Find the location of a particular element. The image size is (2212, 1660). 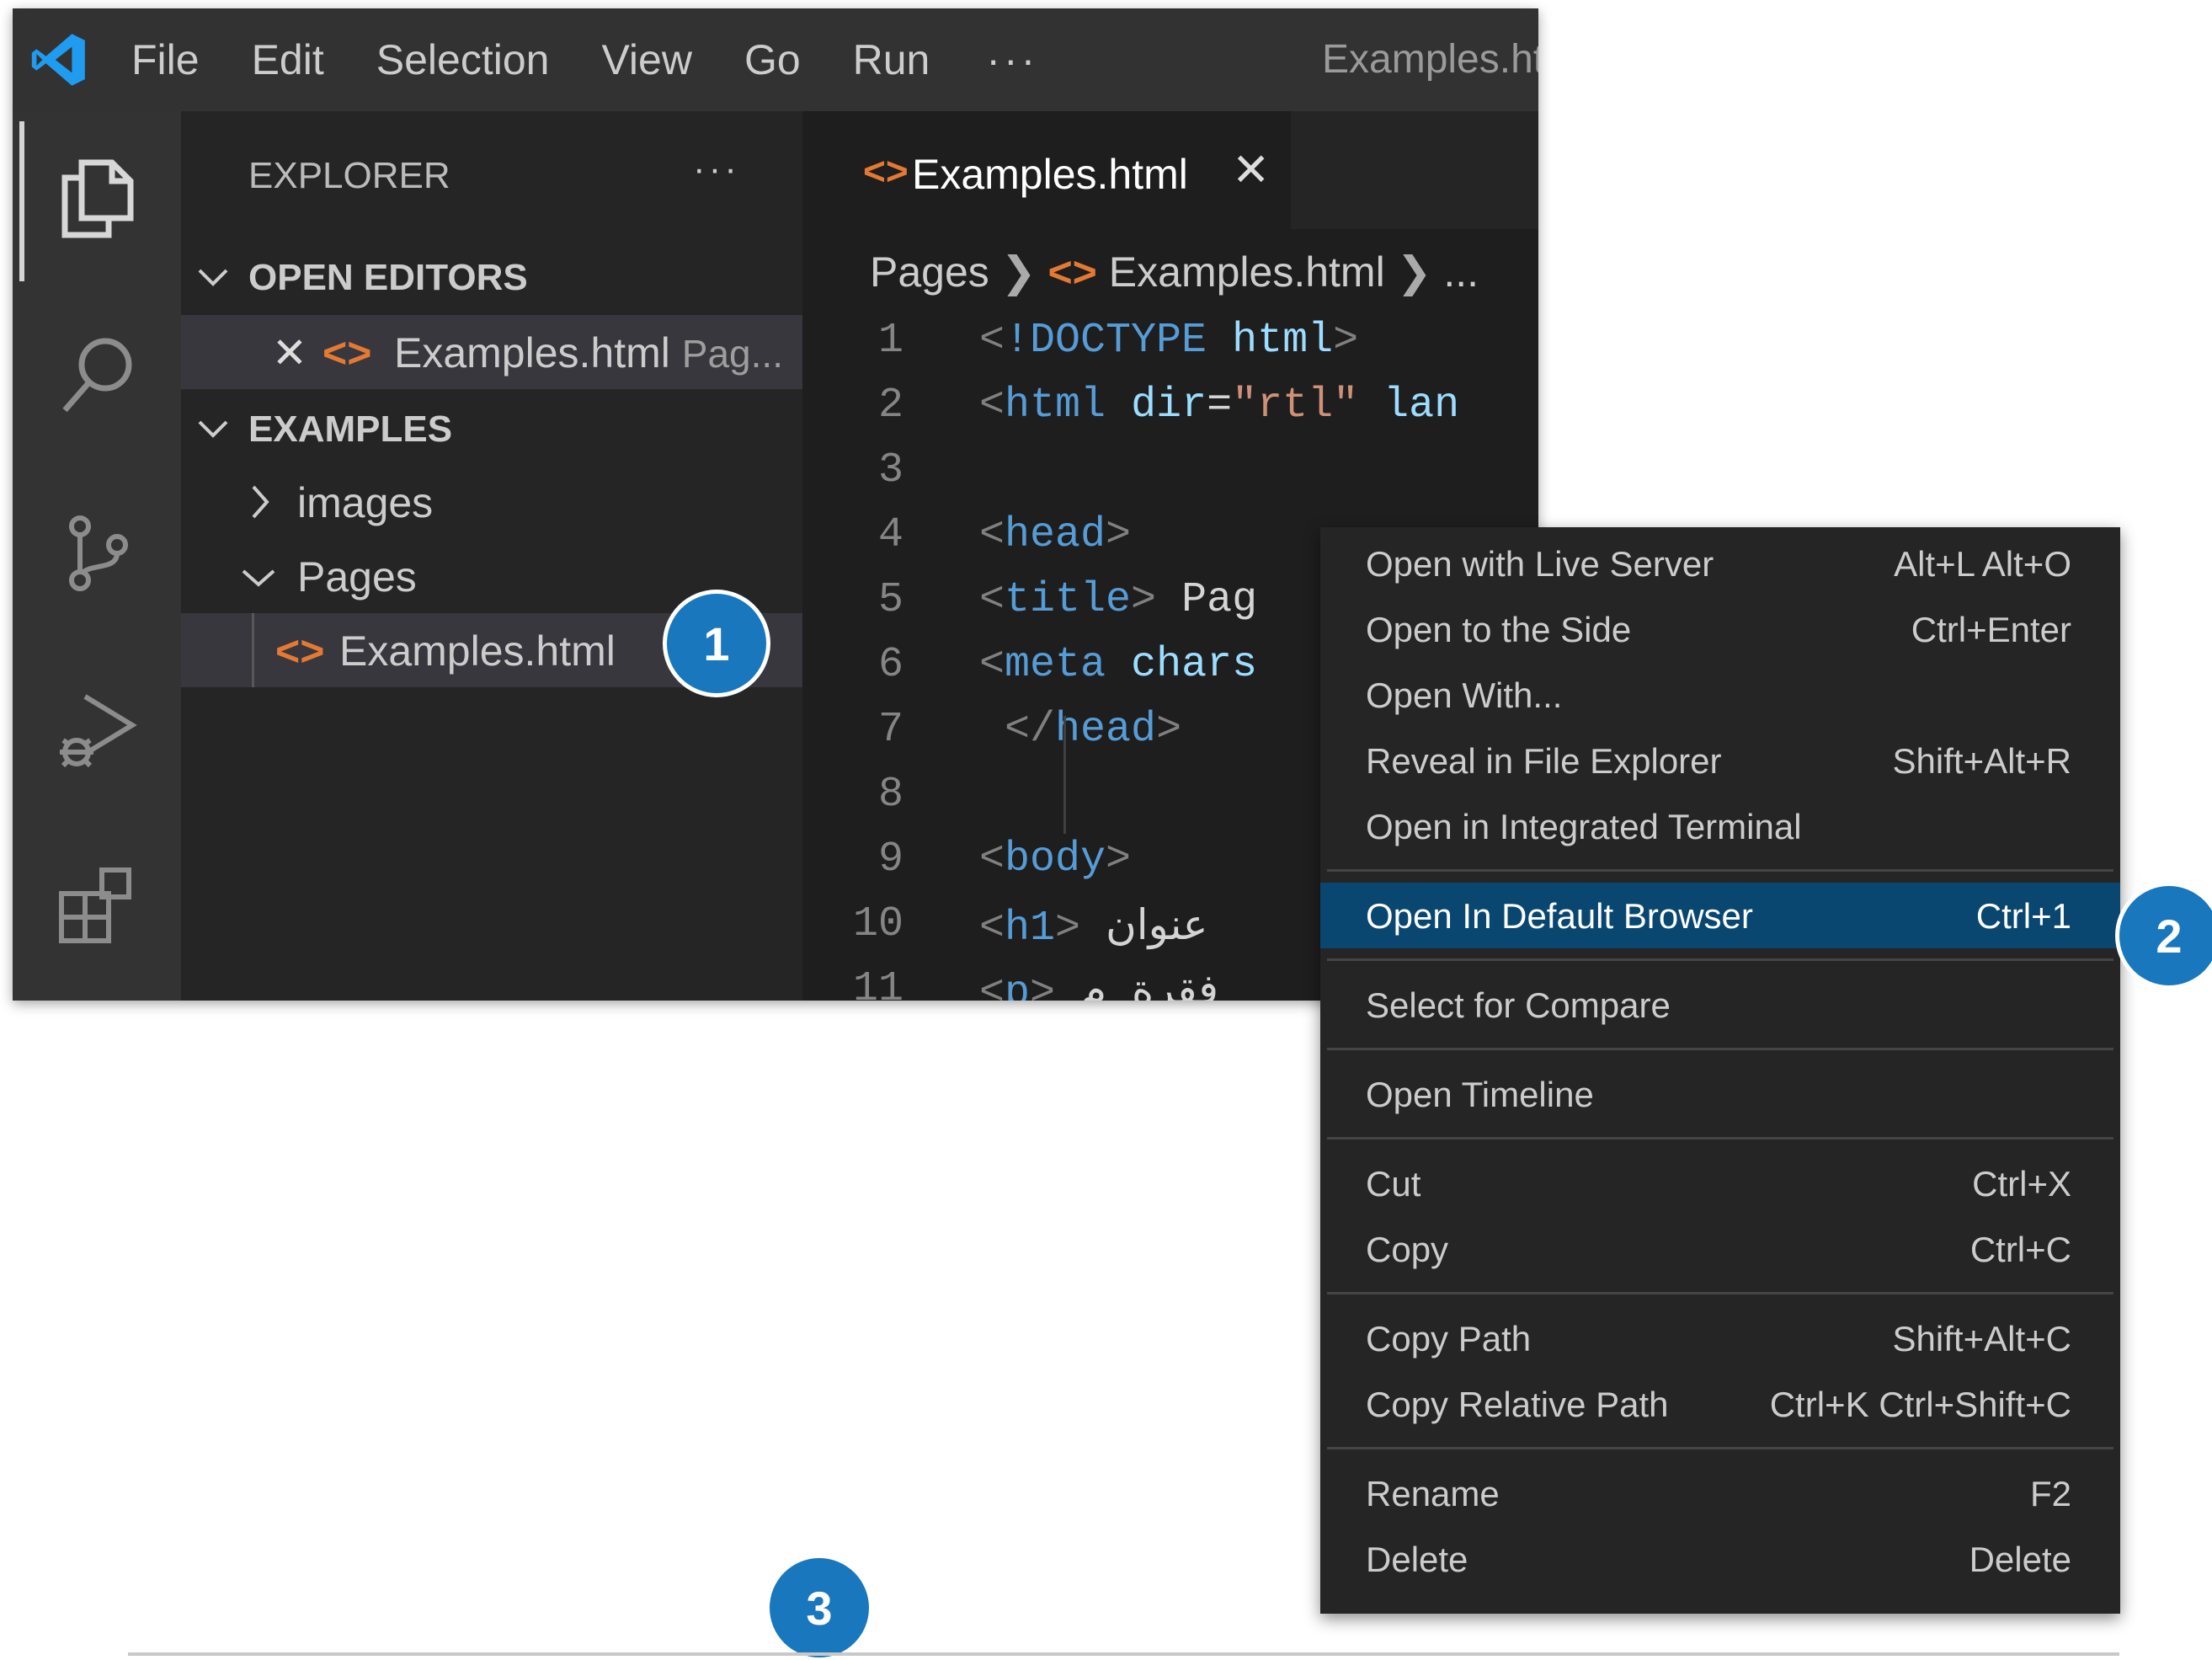

tab-examples-html: <> Examples.html ✕ is located at coordinates (1047, 170).